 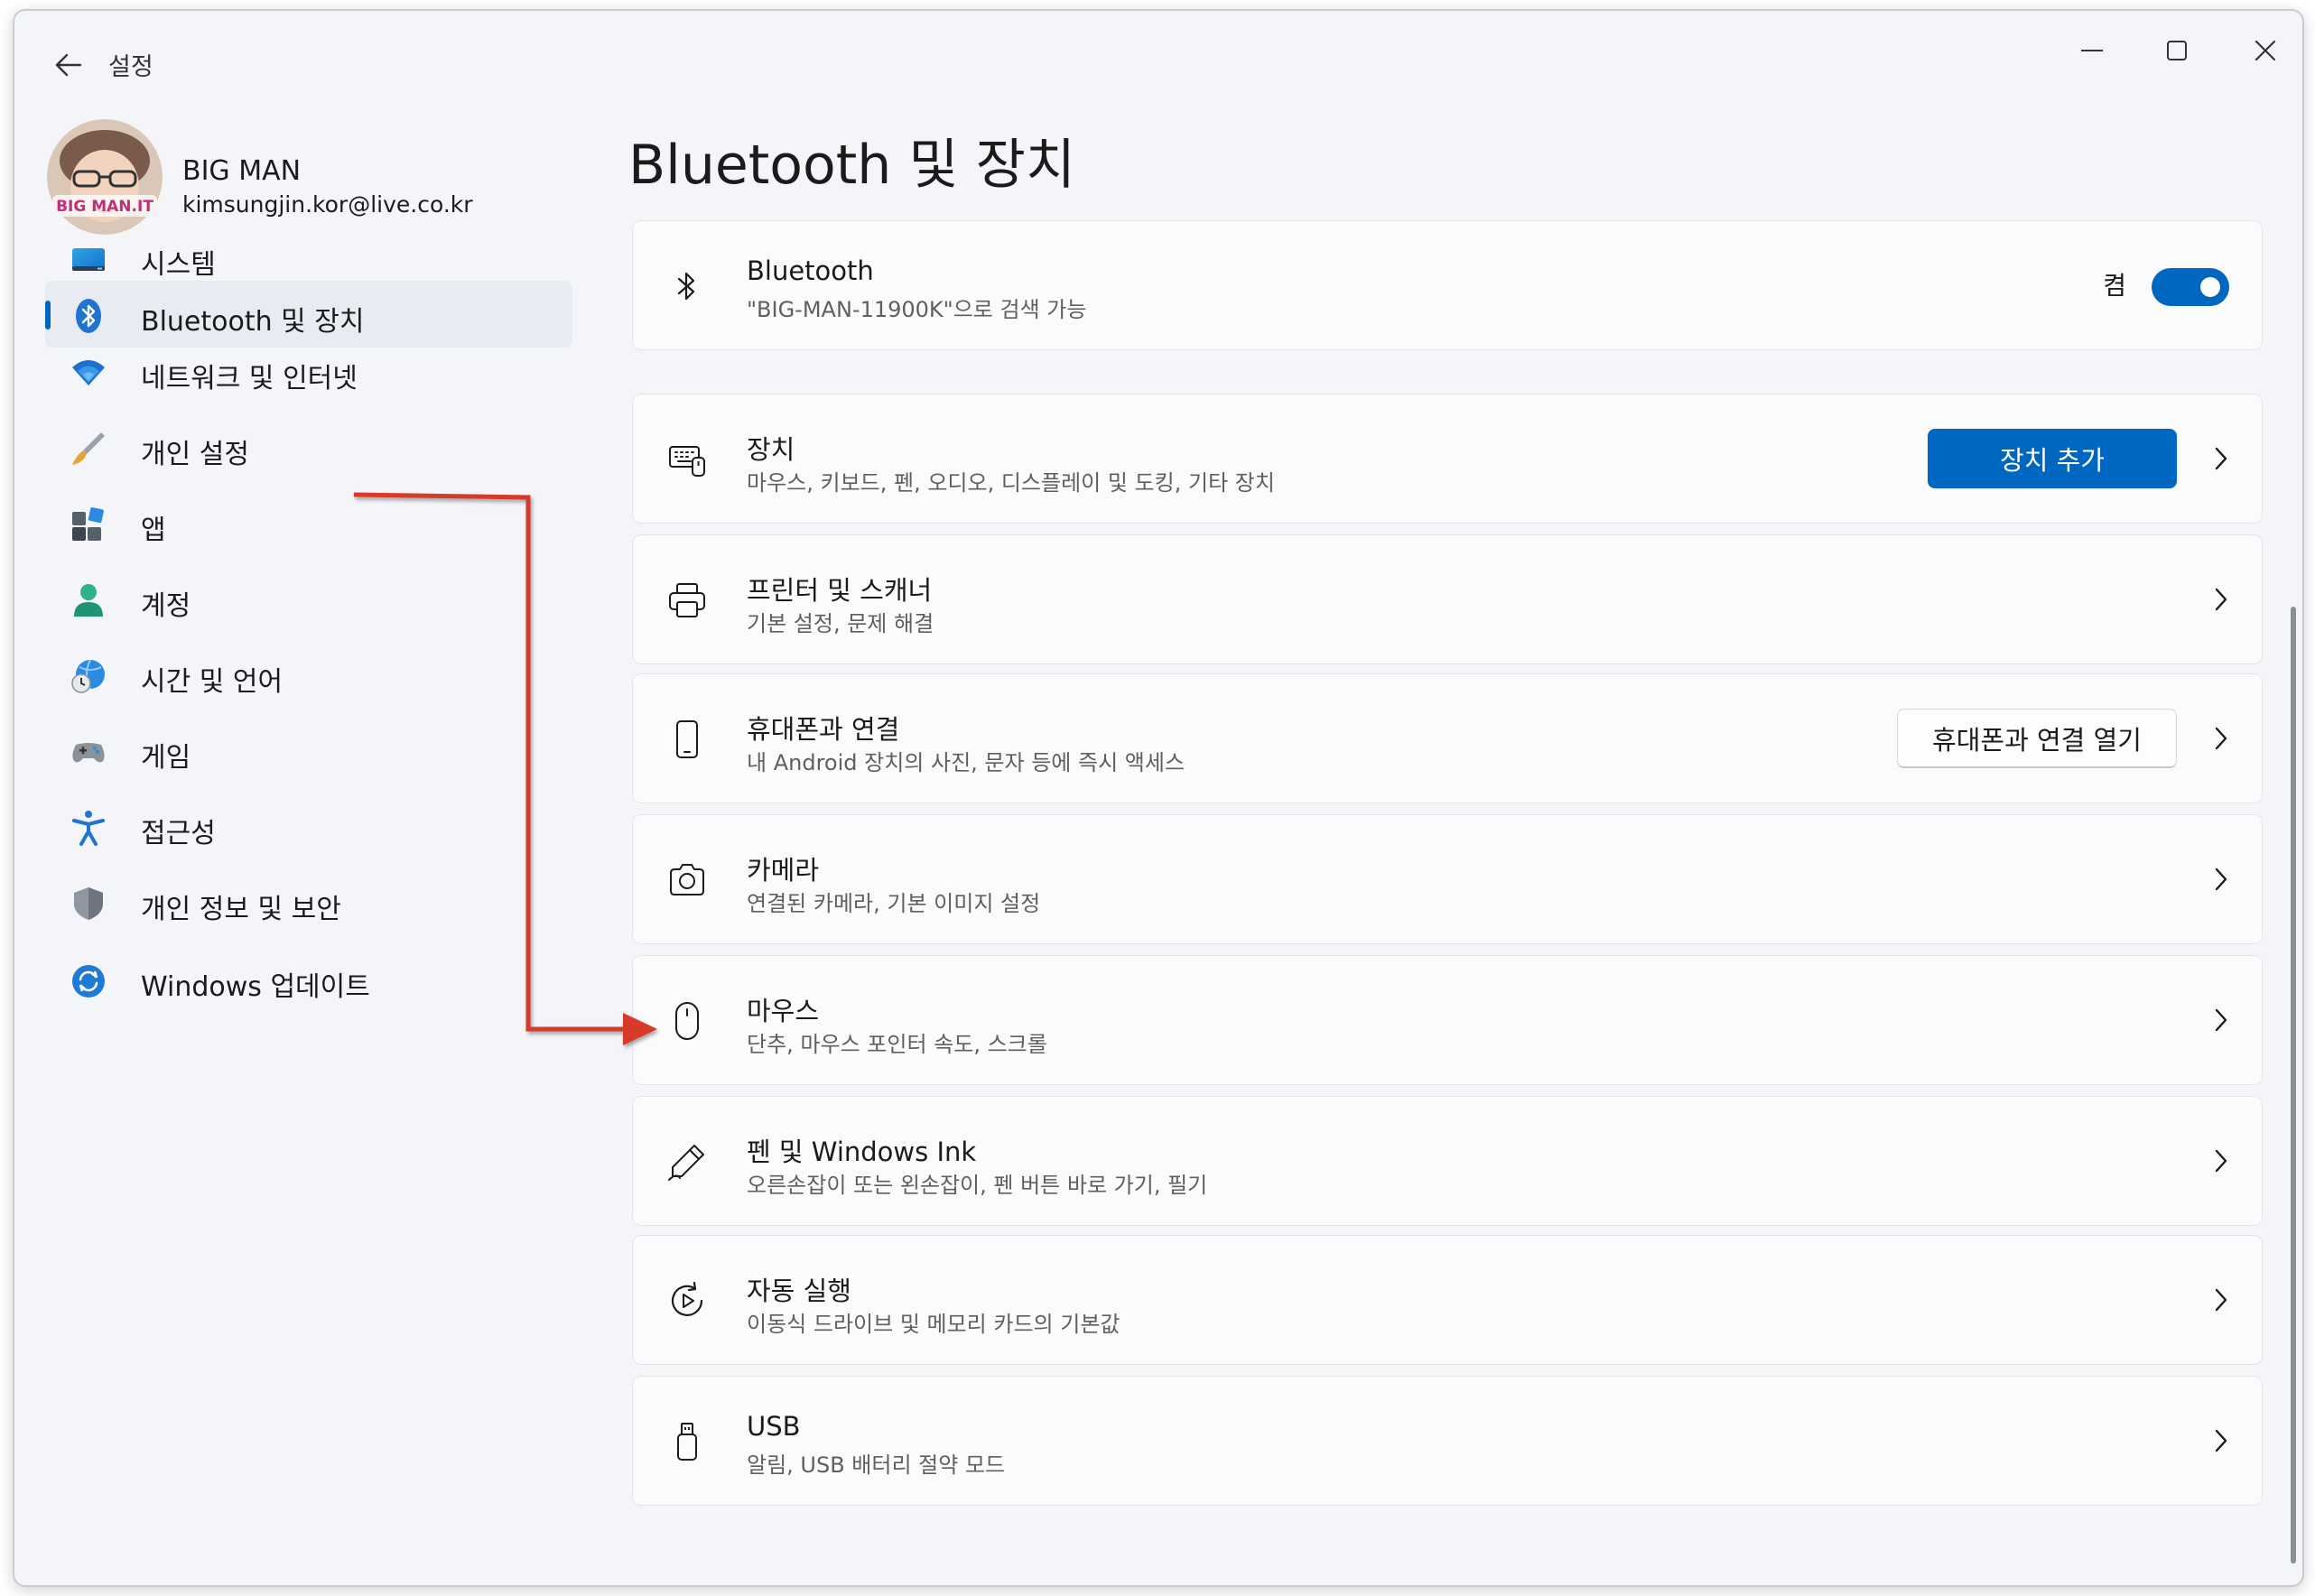 I want to click on camera-icon, so click(x=687, y=880).